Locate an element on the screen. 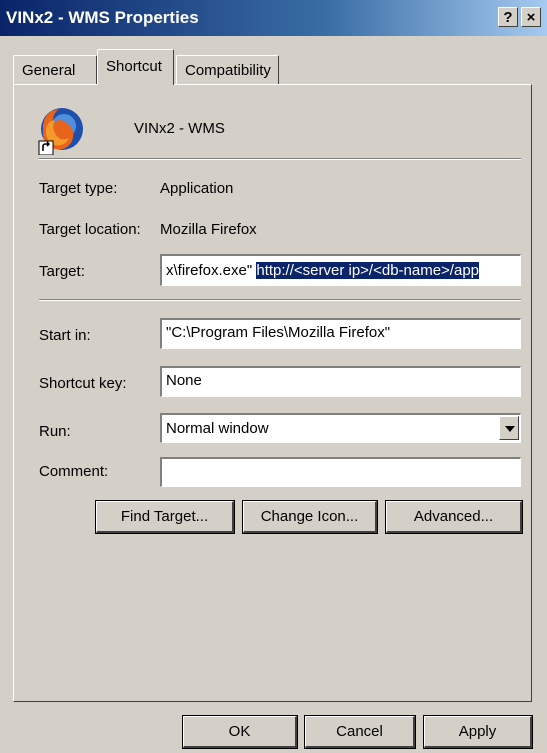 The height and width of the screenshot is (753, 547). tab-compatibility: Compatibility is located at coordinates (227, 70).